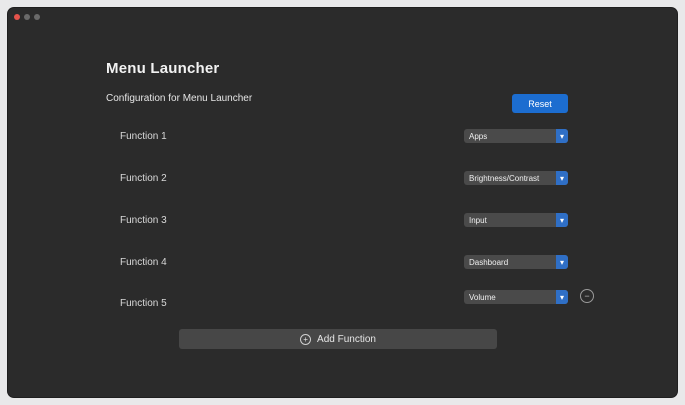  I want to click on add-function-button: + Add Function, so click(338, 339).